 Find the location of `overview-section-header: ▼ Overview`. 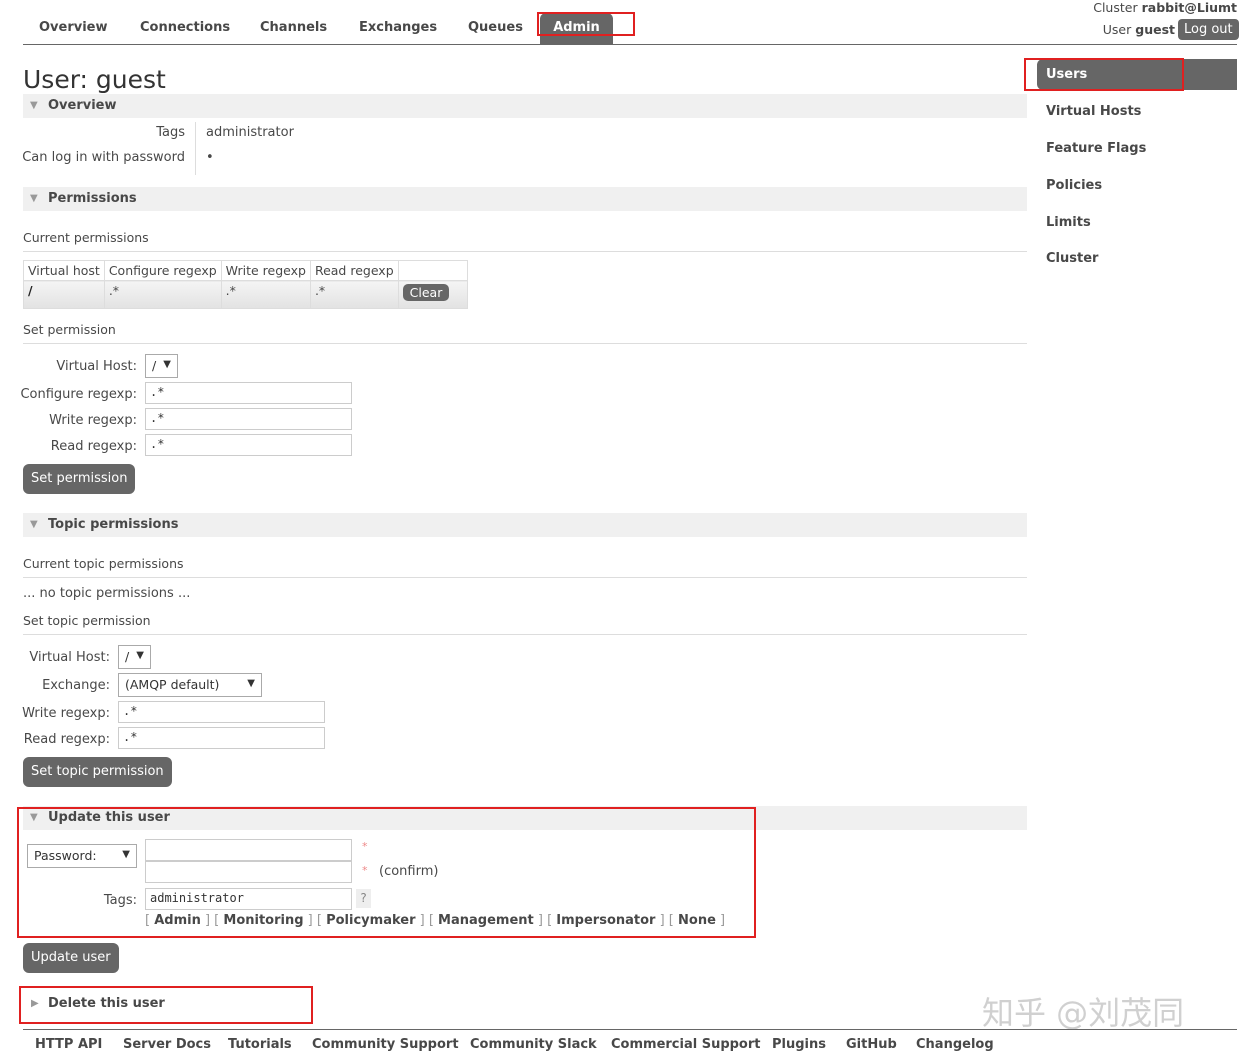

overview-section-header: ▼ Overview is located at coordinates (525, 106).